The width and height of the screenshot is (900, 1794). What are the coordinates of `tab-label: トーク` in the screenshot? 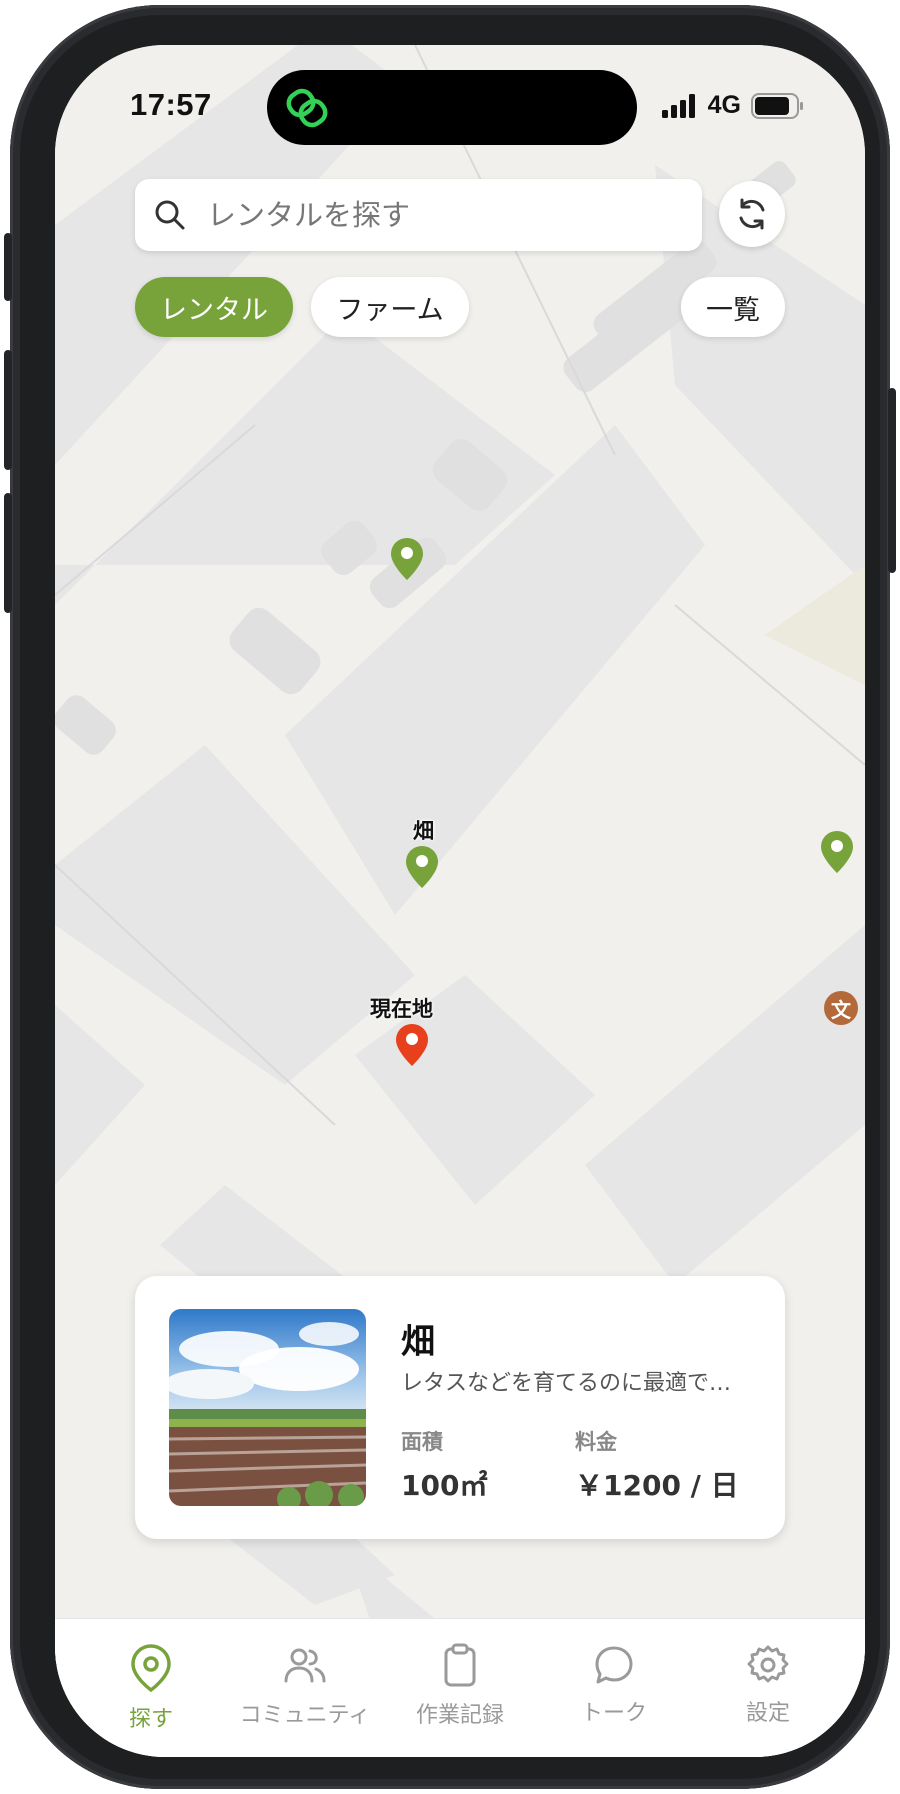 It's located at (613, 1713).